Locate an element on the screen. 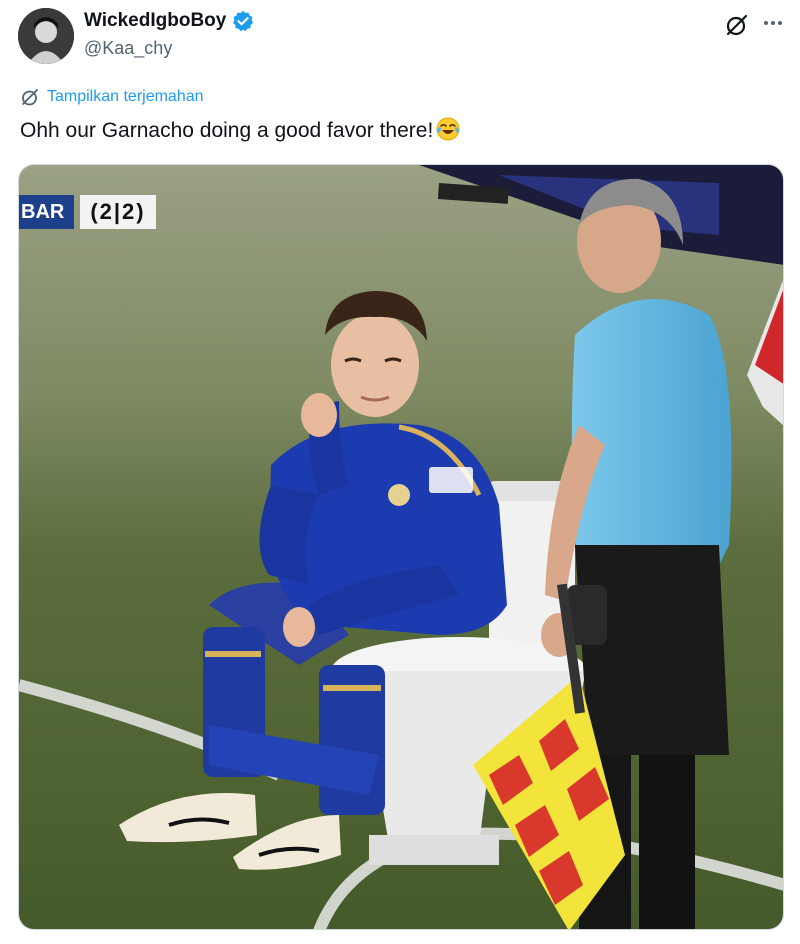 This screenshot has width=800, height=944. grok-icon is located at coordinates (737, 25).